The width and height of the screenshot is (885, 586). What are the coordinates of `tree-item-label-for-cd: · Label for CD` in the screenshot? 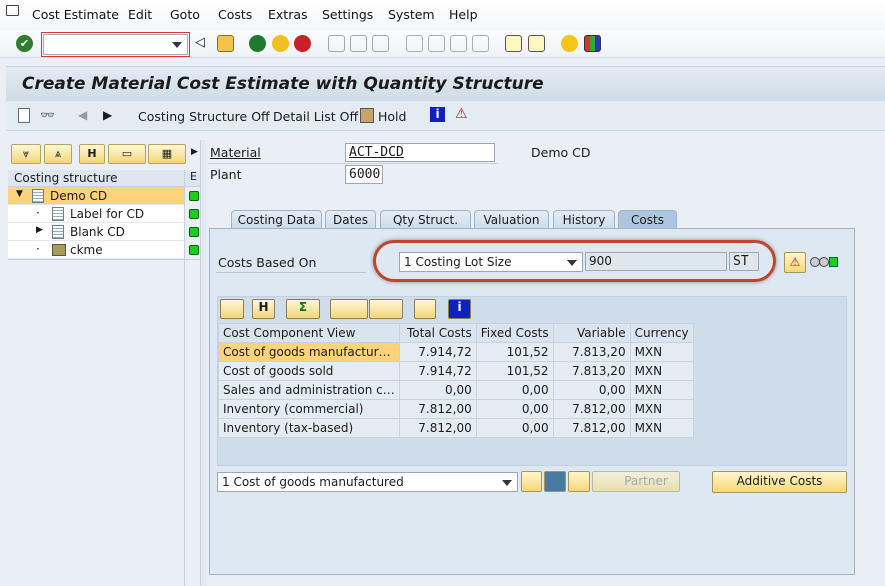 It's located at (96, 214).